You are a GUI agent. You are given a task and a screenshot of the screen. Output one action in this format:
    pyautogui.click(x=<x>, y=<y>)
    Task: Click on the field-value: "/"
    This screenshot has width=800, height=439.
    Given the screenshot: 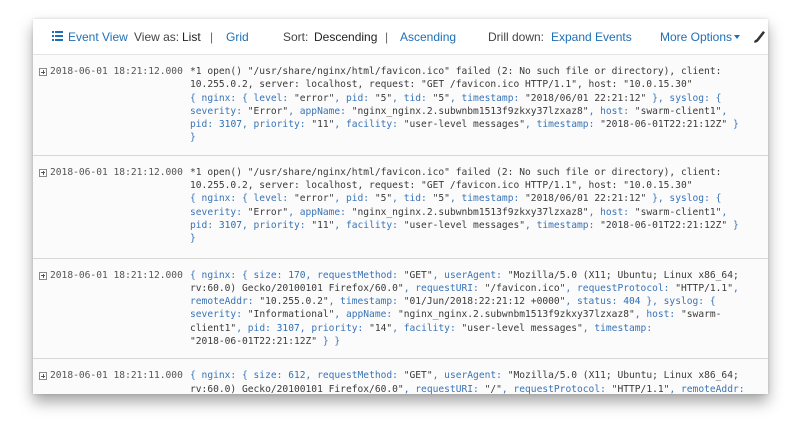 What is the action you would take?
    pyautogui.click(x=493, y=388)
    